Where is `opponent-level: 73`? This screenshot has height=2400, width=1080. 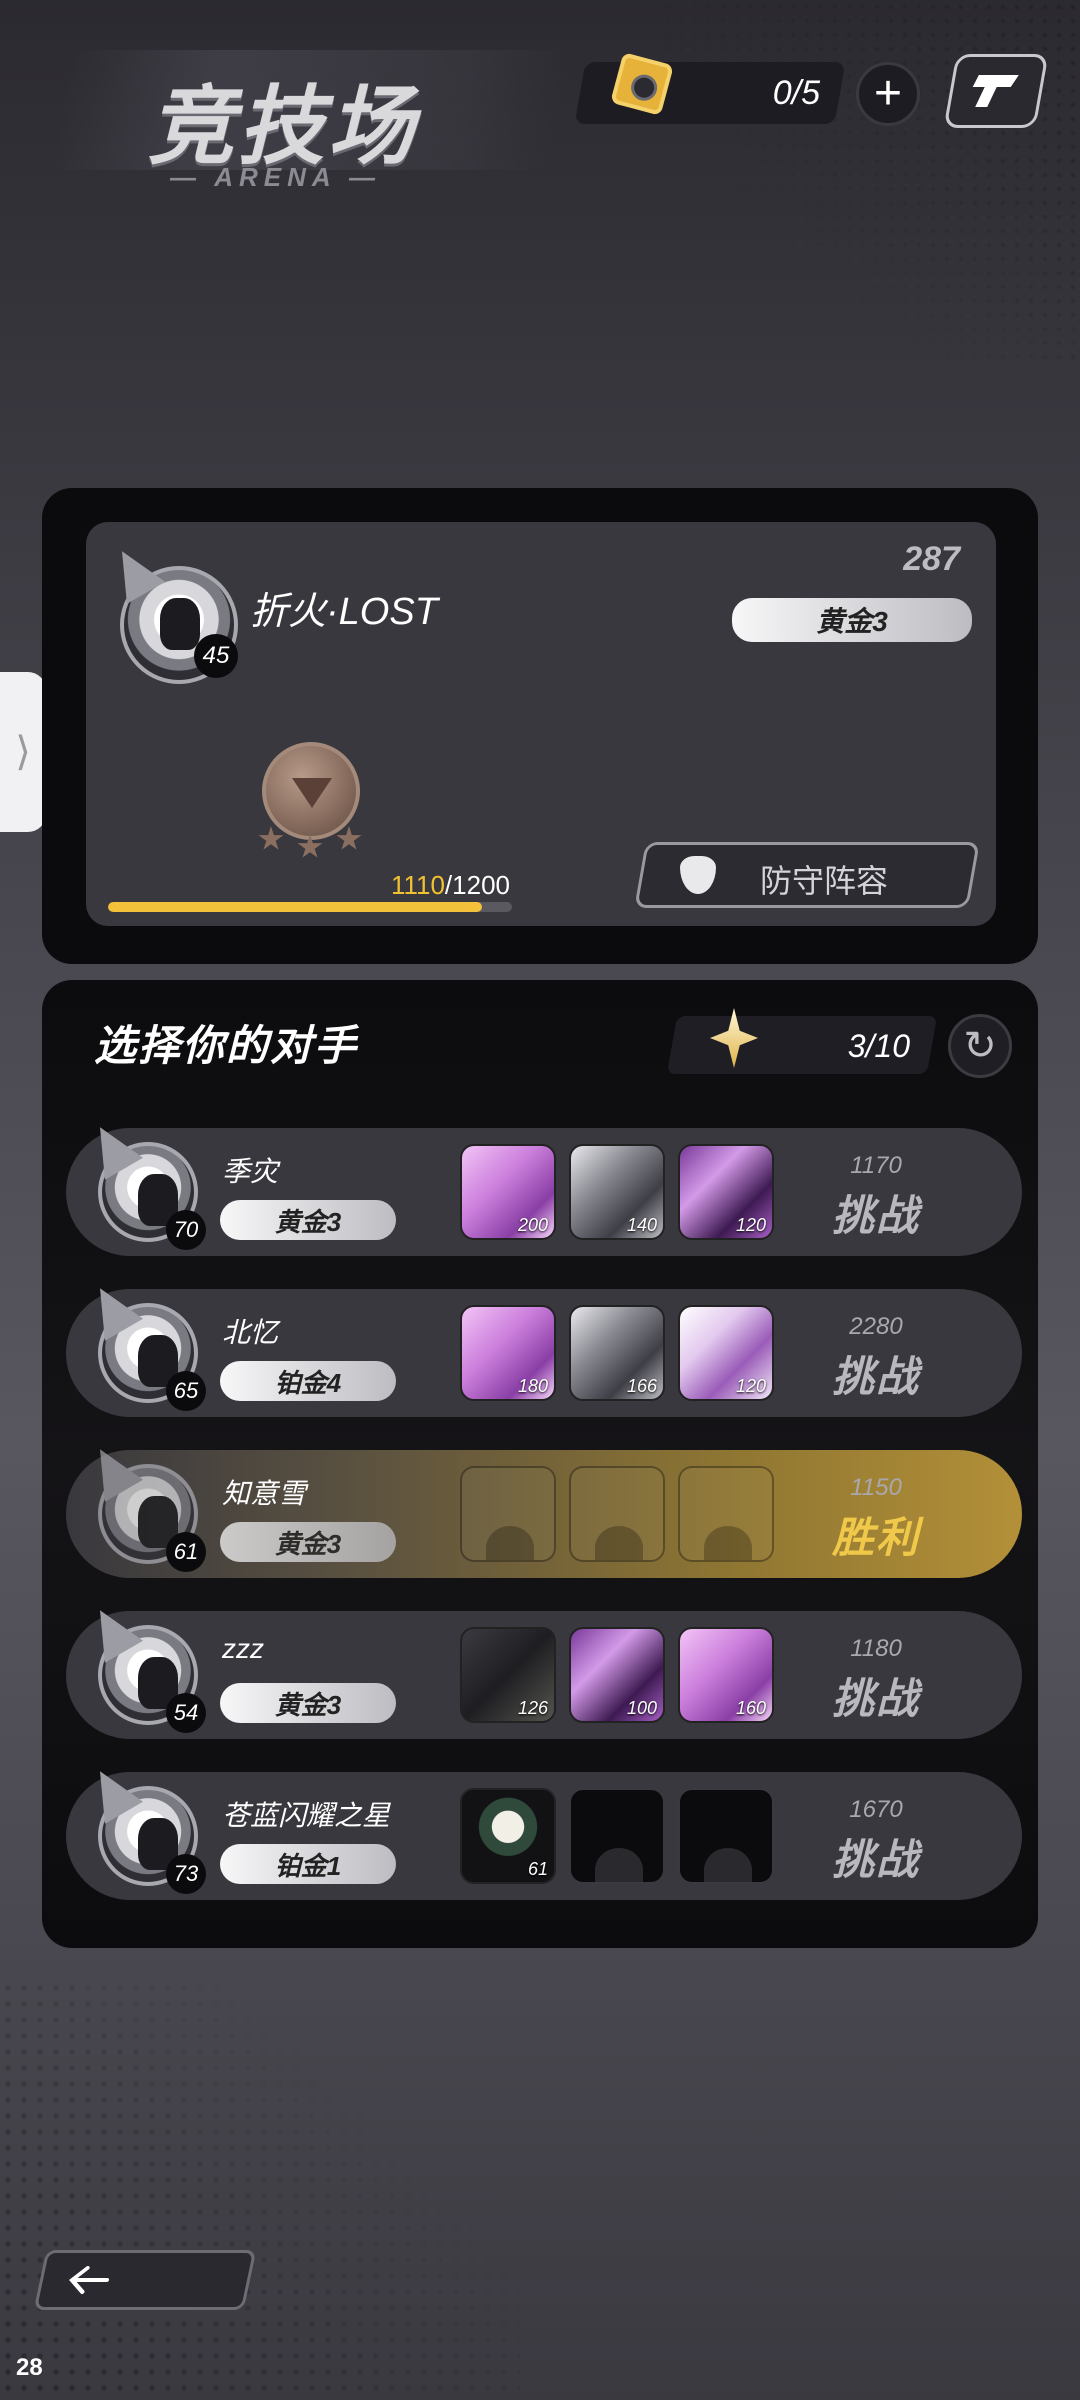 opponent-level: 73 is located at coordinates (186, 1874).